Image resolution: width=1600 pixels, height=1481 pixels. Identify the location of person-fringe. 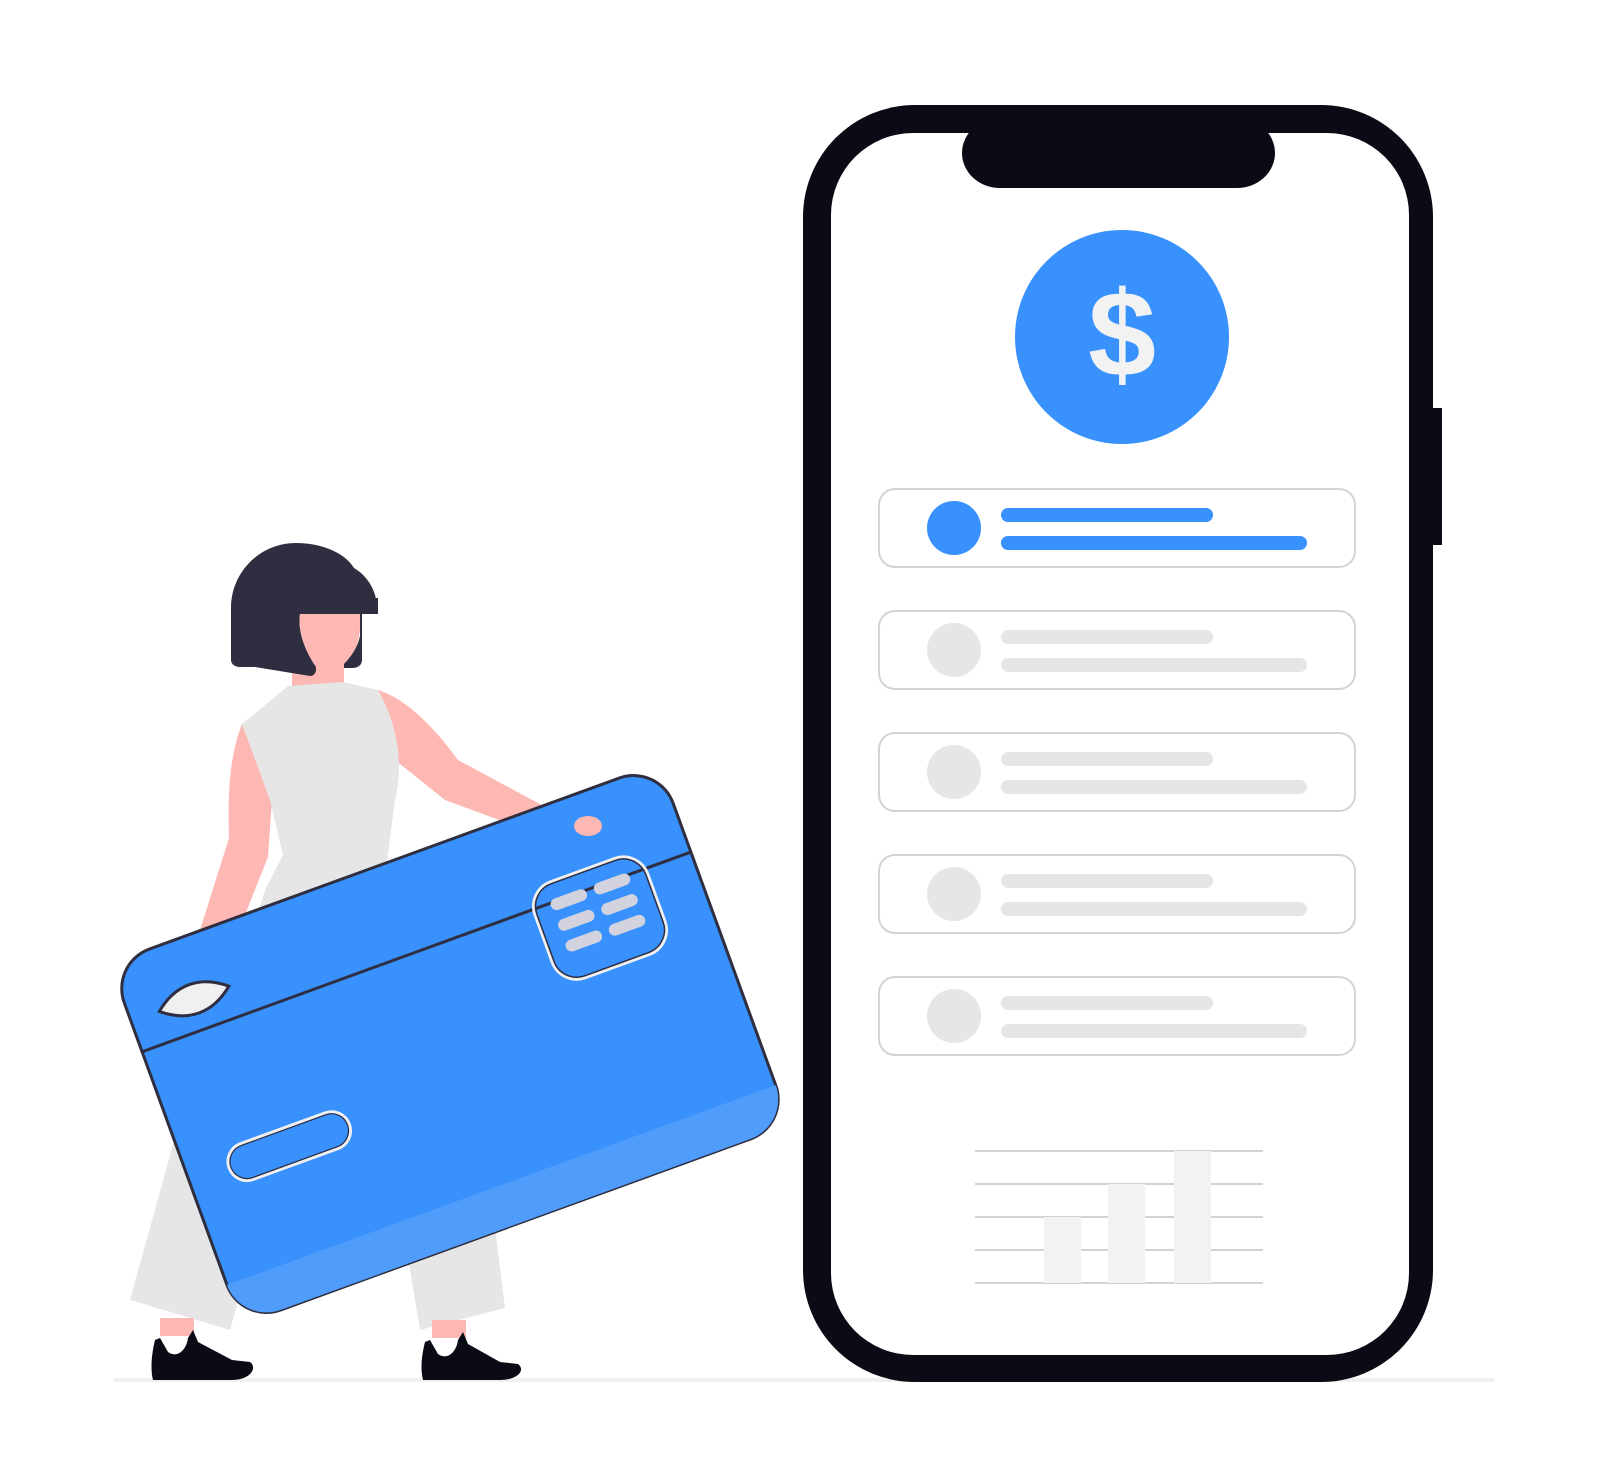
(338, 606).